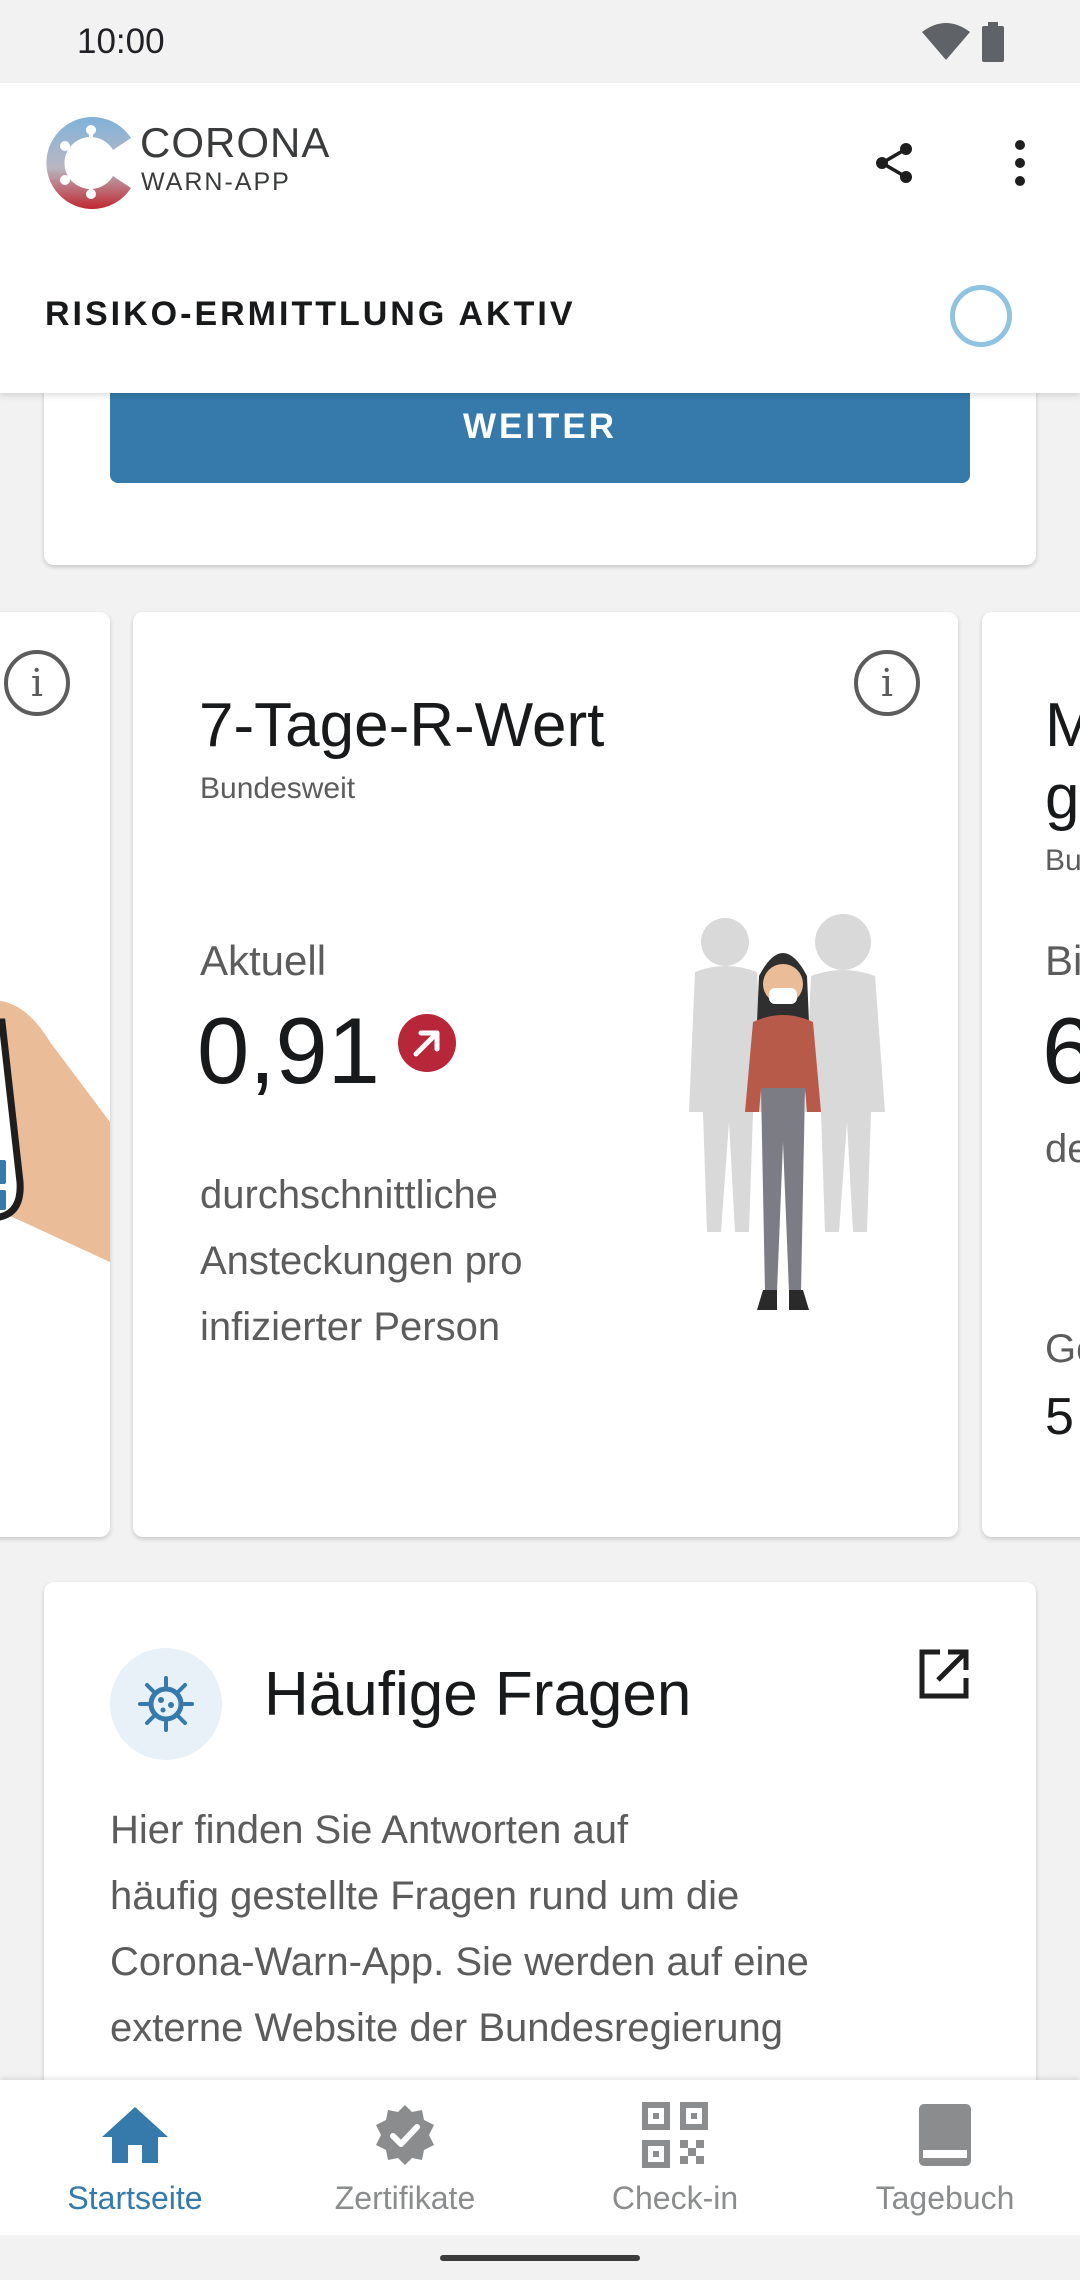 The height and width of the screenshot is (2280, 1080). I want to click on corona-warn-app-logo, so click(88, 163).